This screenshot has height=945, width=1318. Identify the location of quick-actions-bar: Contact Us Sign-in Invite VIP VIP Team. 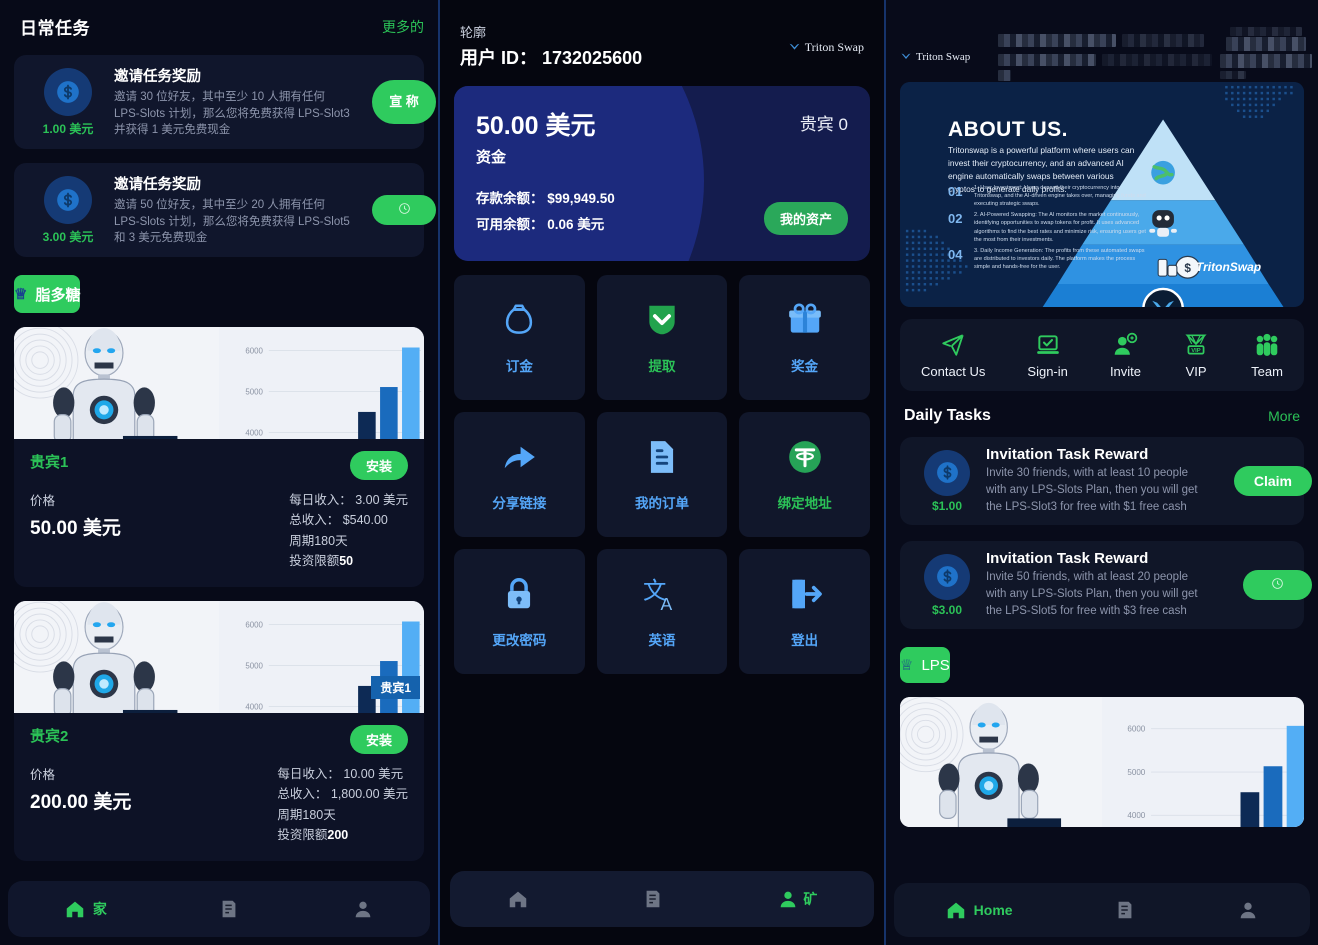
(1102, 355).